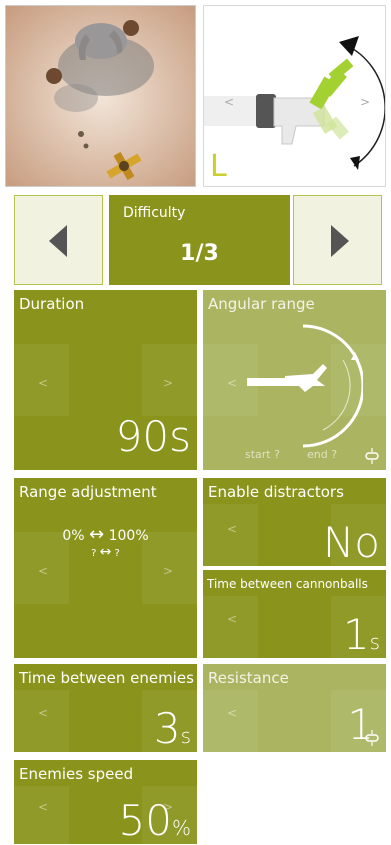  I want to click on enemies-unit: s, so click(185, 736).